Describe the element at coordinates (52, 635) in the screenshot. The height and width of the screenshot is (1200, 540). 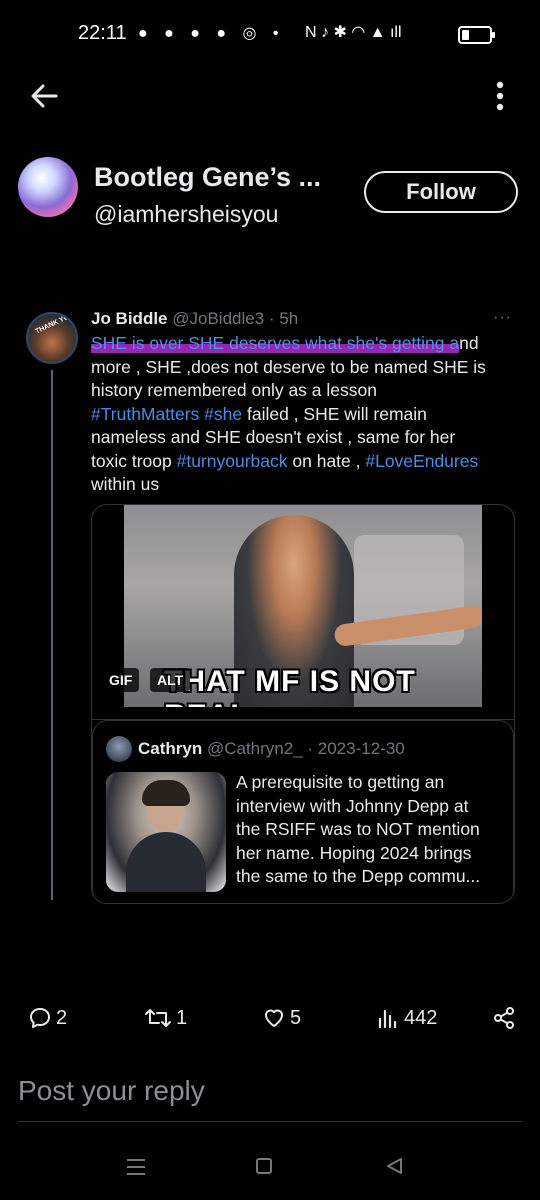
I see `thread-line` at that location.